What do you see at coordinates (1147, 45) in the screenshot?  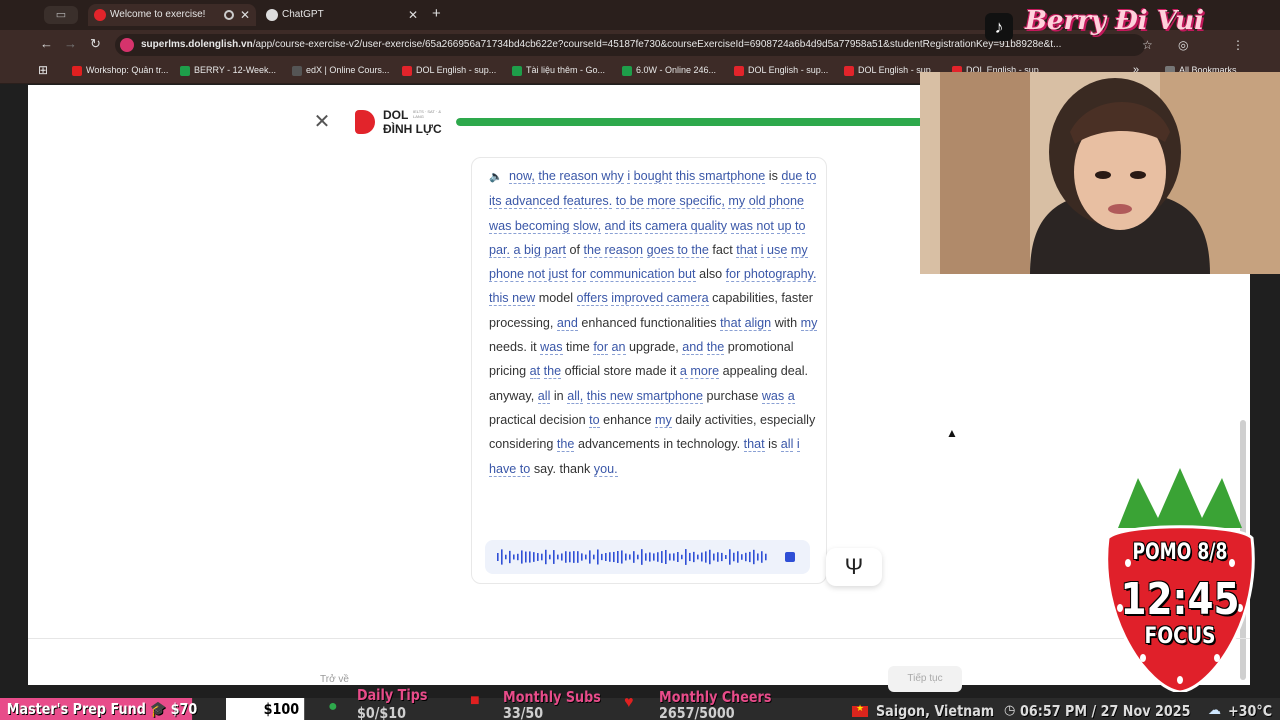 I see `star-icon: ☆` at bounding box center [1147, 45].